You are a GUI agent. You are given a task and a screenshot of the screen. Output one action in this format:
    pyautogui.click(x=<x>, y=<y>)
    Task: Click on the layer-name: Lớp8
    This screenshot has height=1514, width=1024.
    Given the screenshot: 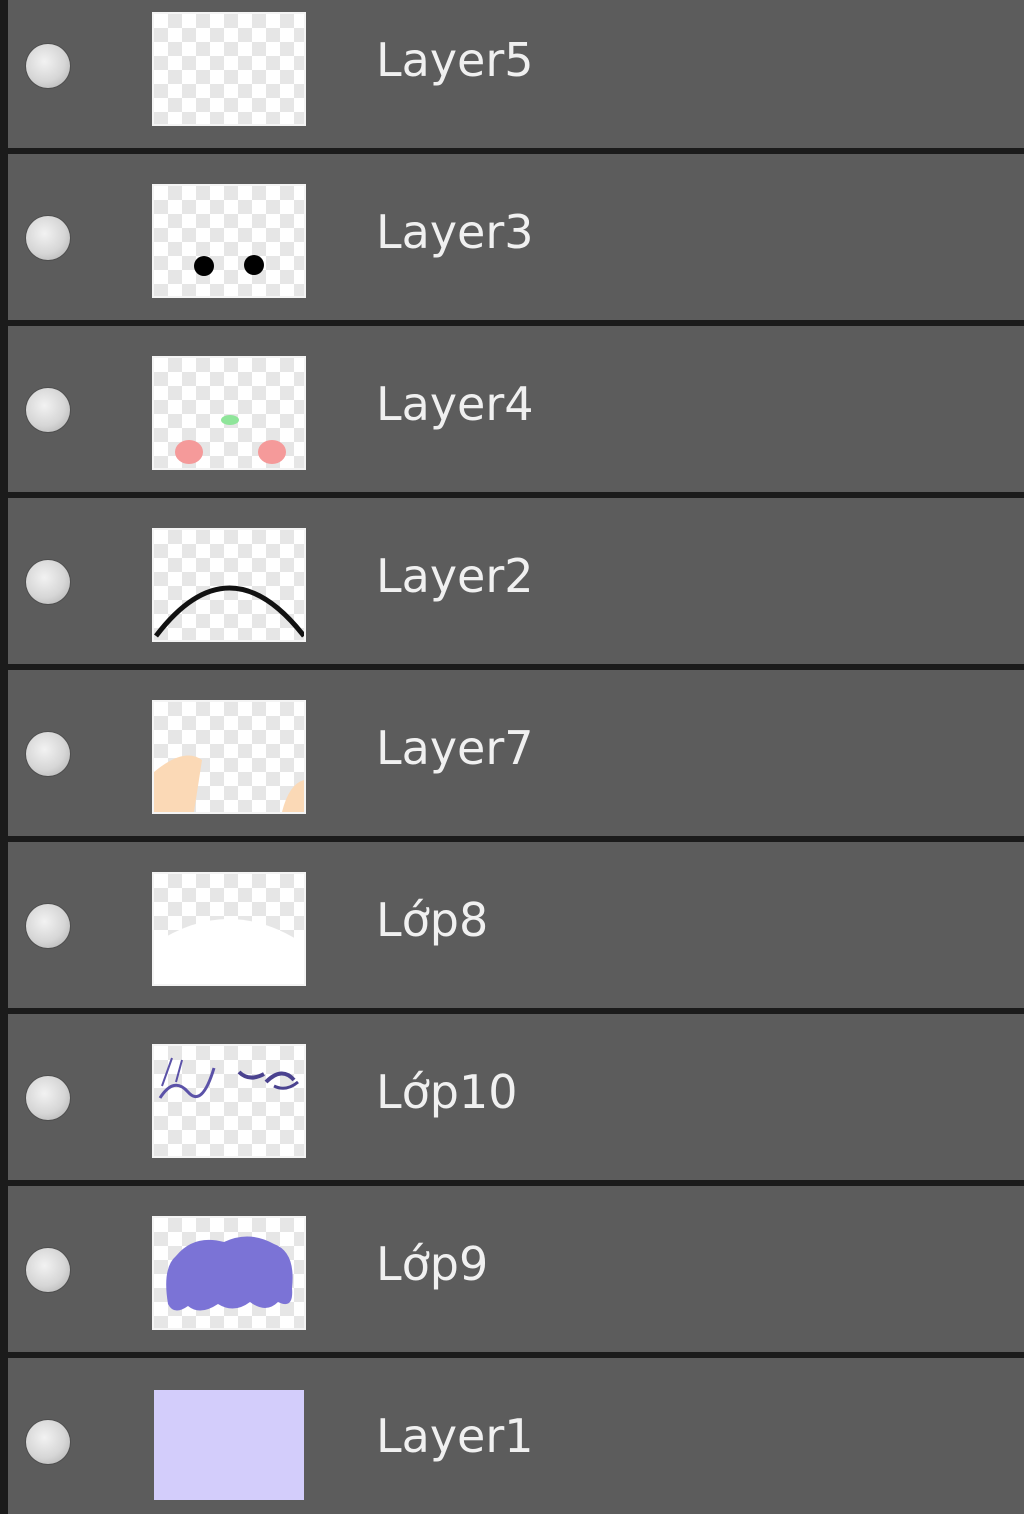 What is the action you would take?
    pyautogui.click(x=432, y=920)
    